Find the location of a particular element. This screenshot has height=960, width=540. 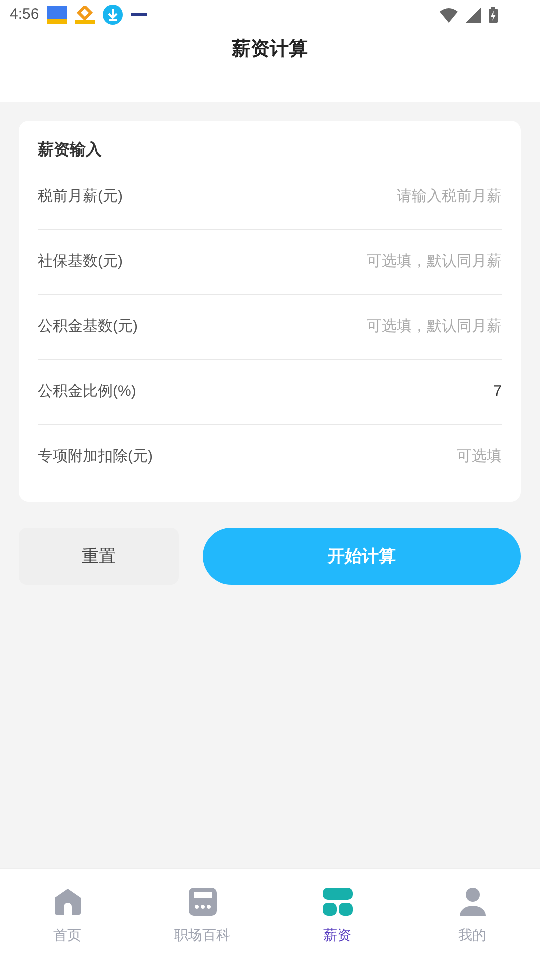

calculate-button: 开始计算 is located at coordinates (362, 556).